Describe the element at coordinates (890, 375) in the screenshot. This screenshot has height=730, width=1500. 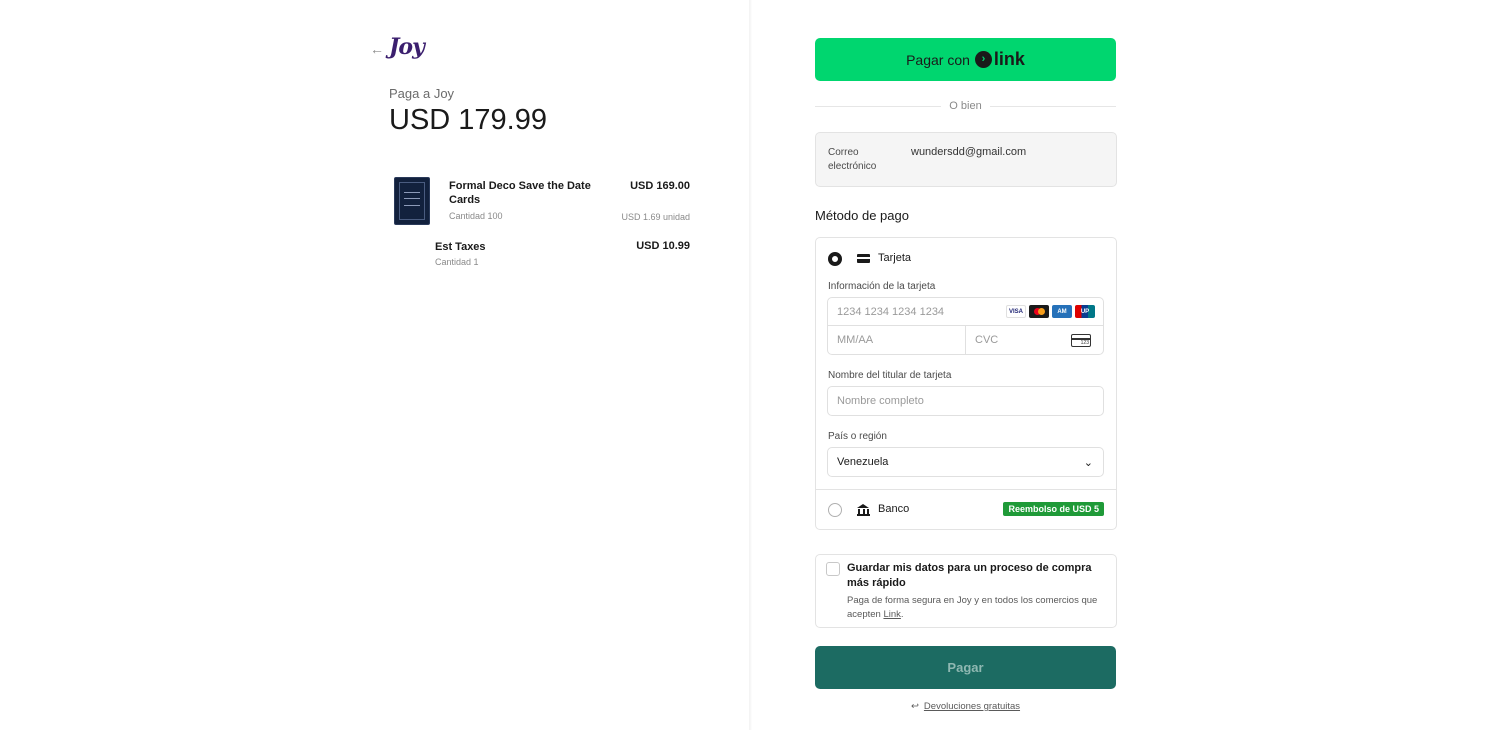
I see `holder-label: Nombre del titular de tarjeta` at that location.